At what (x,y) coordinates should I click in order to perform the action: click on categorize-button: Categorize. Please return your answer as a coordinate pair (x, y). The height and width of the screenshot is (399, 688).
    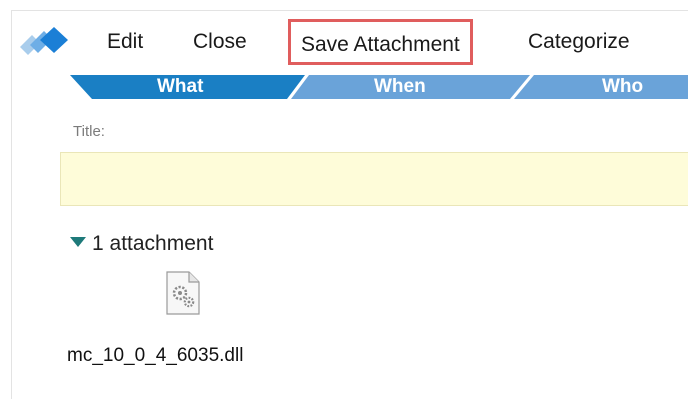
    Looking at the image, I should click on (579, 42).